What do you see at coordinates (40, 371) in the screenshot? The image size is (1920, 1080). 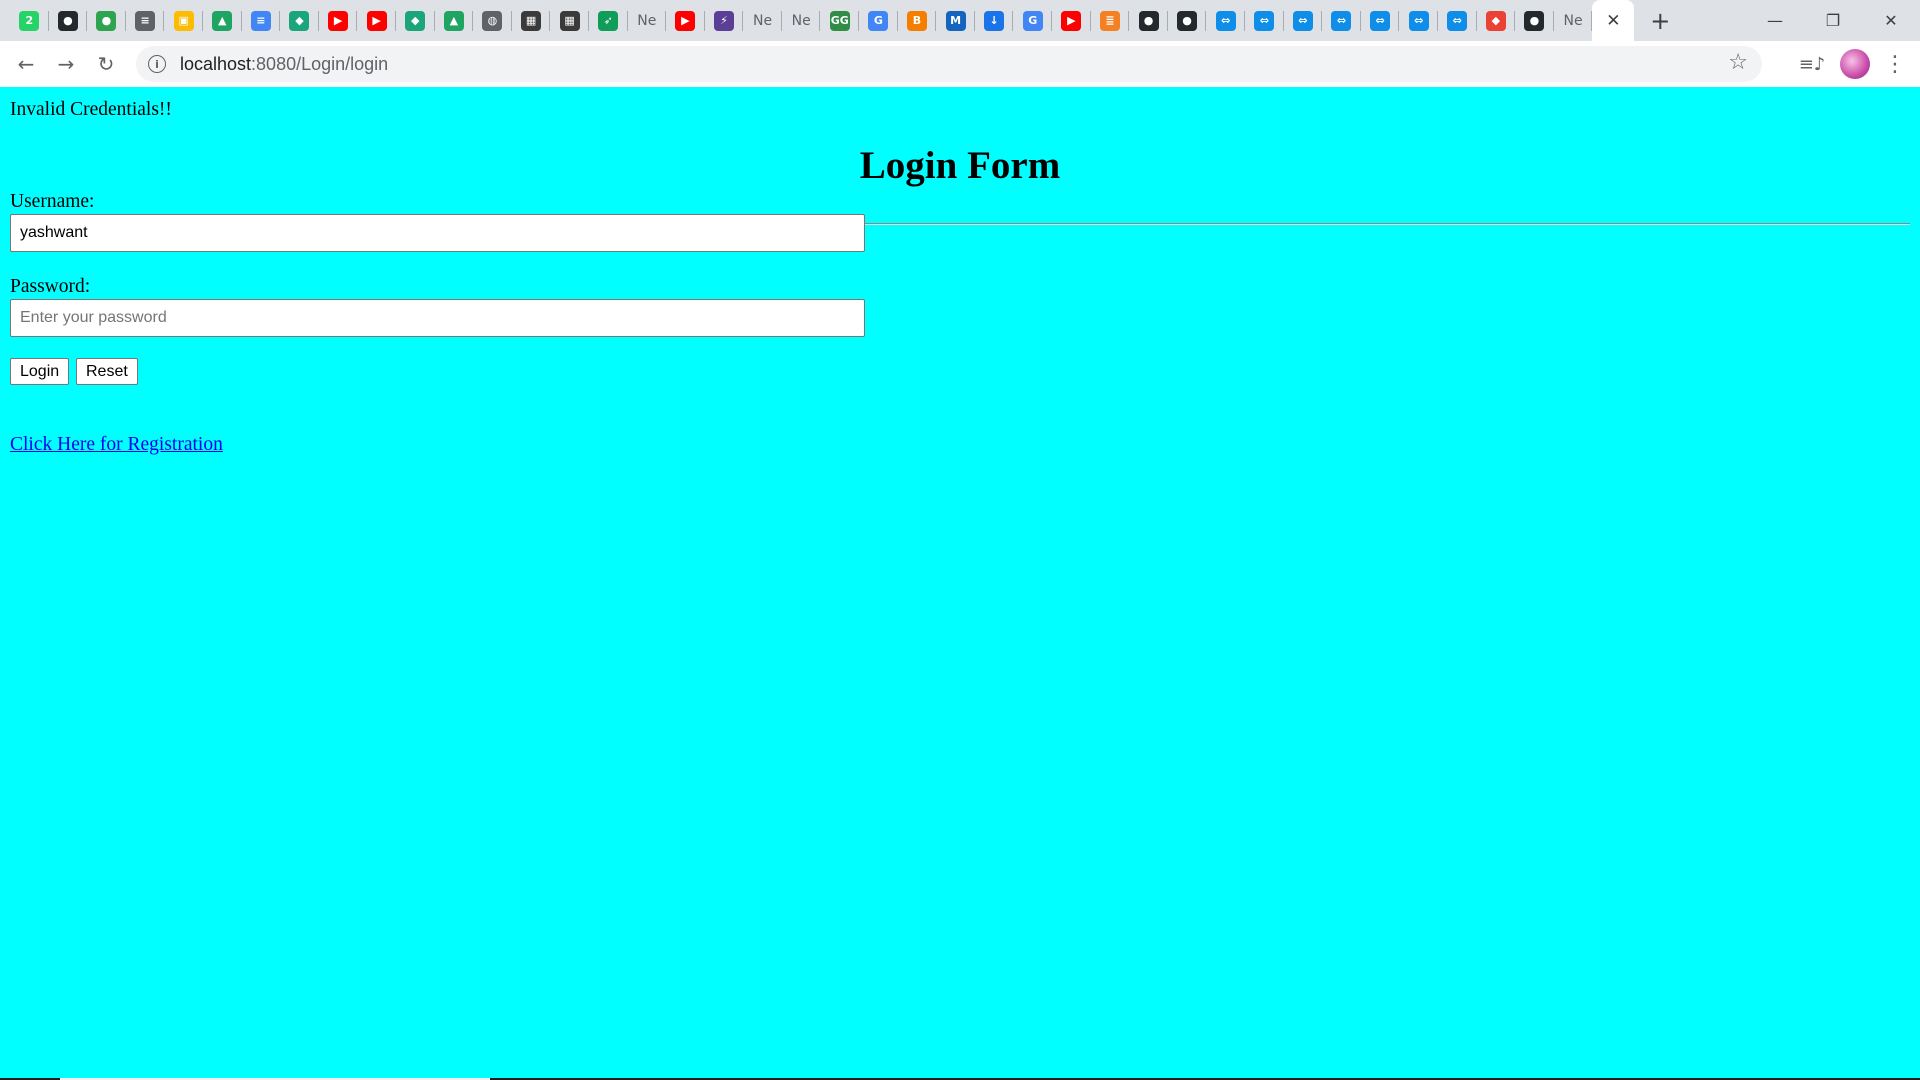 I see `login-button: Login` at bounding box center [40, 371].